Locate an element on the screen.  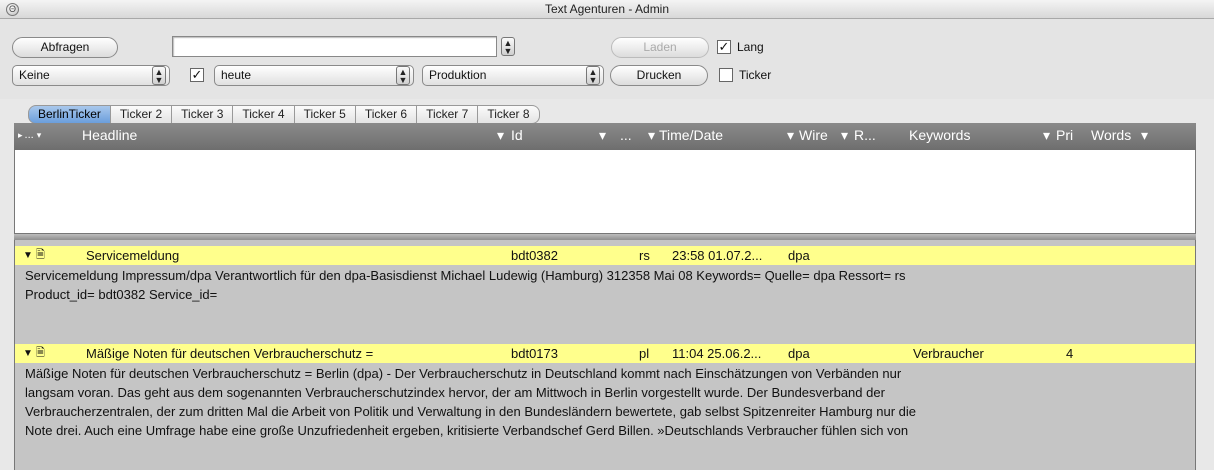
column-header-id: Id is located at coordinates (517, 135).